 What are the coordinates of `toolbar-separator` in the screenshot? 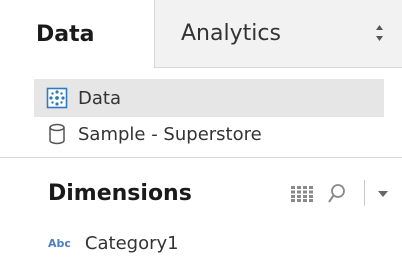 It's located at (364, 193).